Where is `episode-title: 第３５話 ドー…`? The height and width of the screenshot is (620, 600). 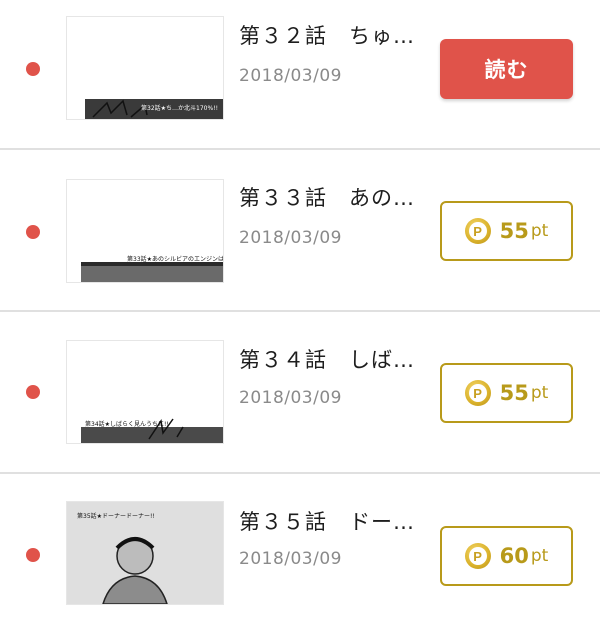 episode-title: 第３５話 ドー… is located at coordinates (334, 521).